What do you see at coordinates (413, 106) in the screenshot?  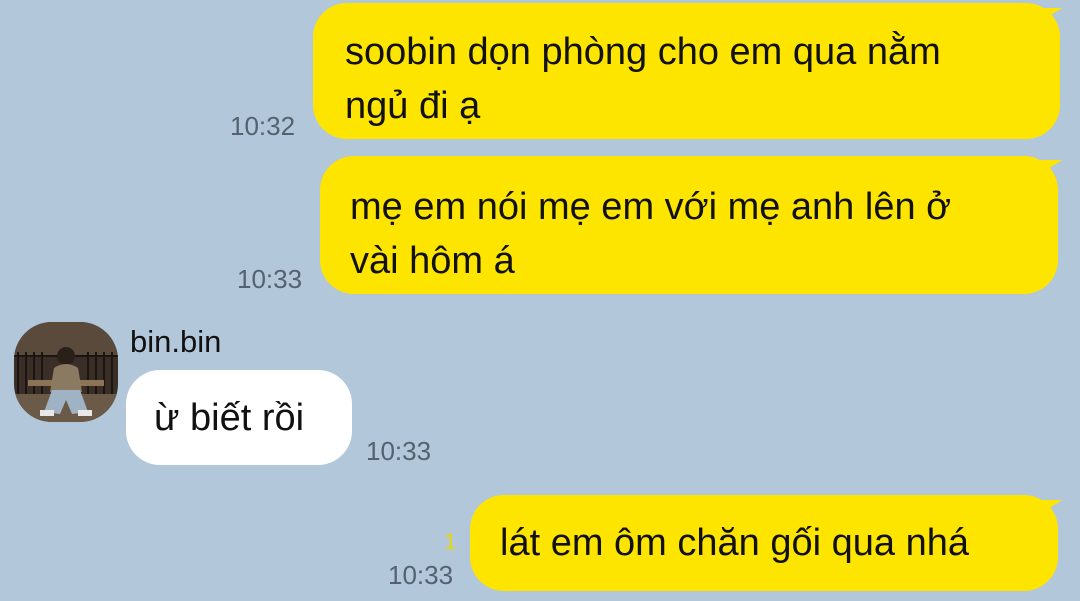 I see `message-text-line: ngủ đi ạ` at bounding box center [413, 106].